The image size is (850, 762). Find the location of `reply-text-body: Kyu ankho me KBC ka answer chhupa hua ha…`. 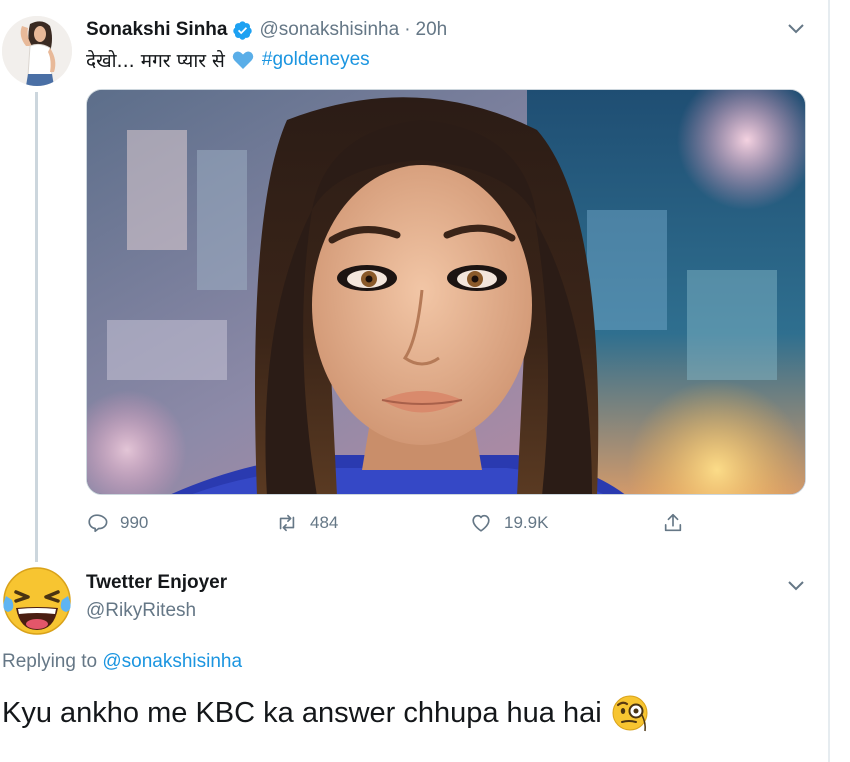

reply-text-body: Kyu ankho me KBC ka answer chhupa hua ha… is located at coordinates (302, 712).